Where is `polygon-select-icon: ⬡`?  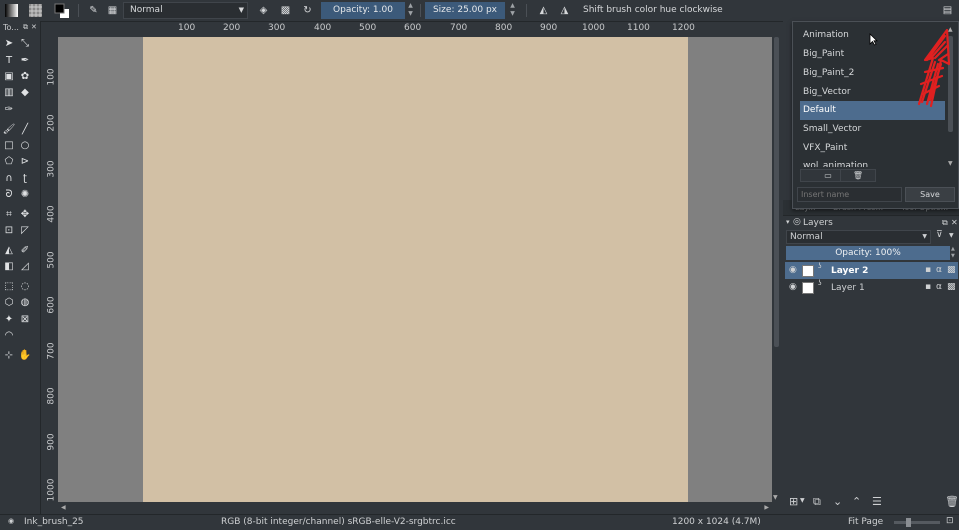
polygon-select-icon: ⬡ is located at coordinates (9, 302).